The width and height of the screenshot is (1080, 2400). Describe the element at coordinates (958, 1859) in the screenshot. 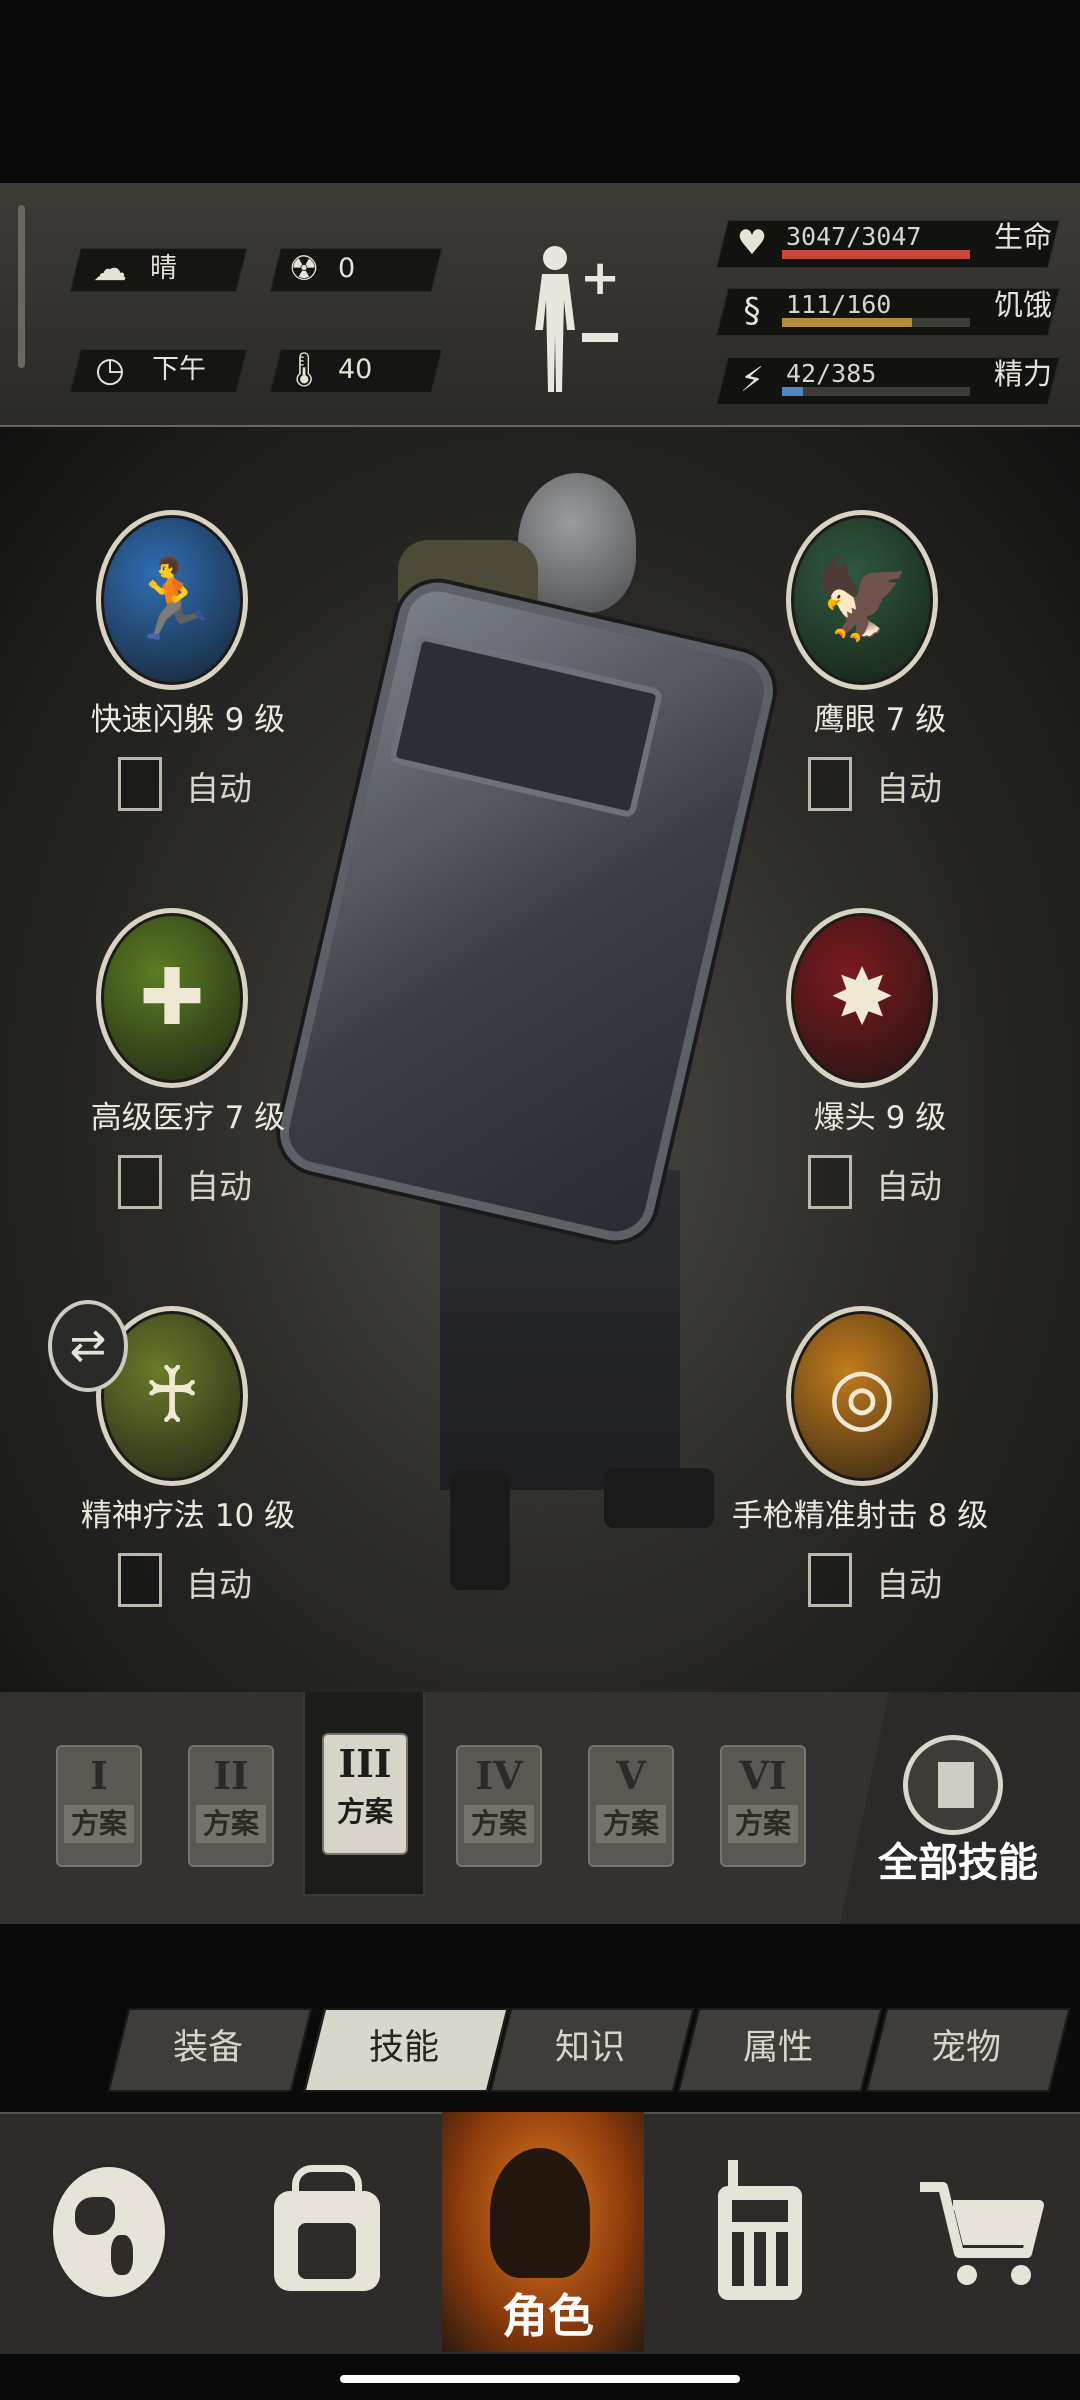

I see `all-skills-button: 全部技能` at that location.